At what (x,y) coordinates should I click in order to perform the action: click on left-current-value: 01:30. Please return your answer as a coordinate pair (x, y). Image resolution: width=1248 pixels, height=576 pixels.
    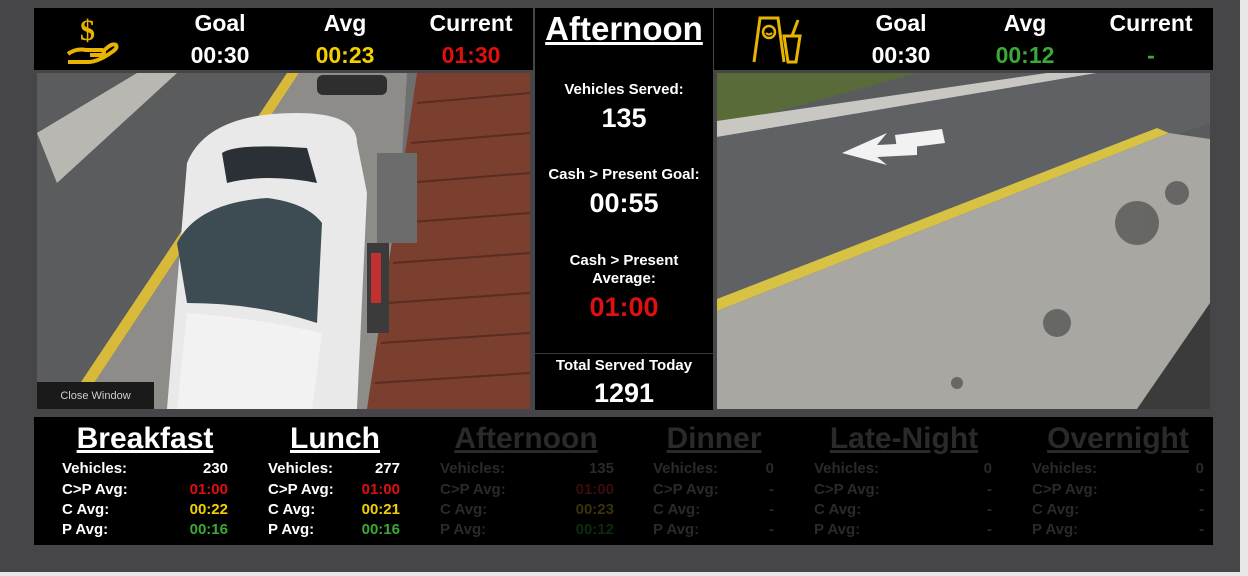
    Looking at the image, I should click on (471, 55).